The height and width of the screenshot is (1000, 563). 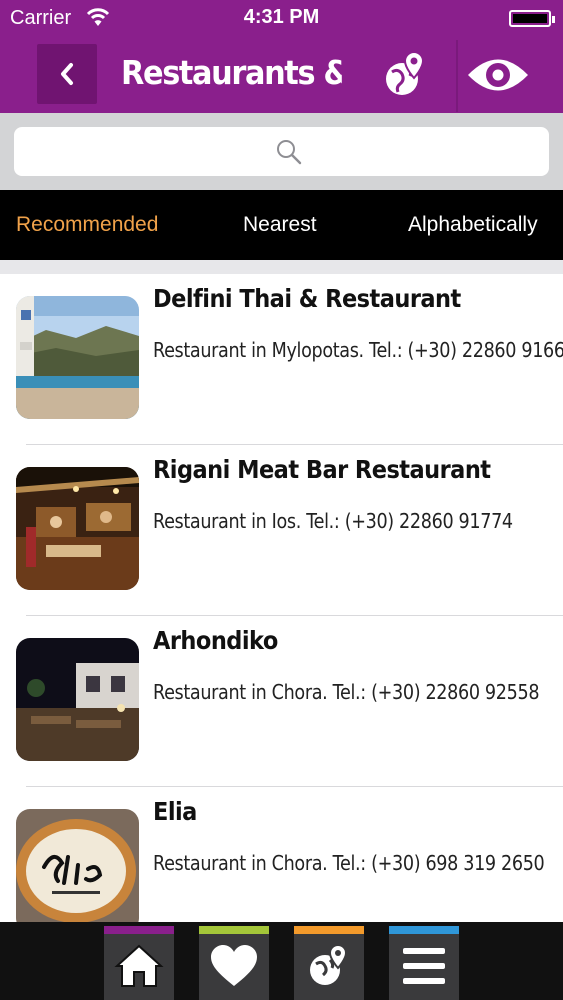 I want to click on battery-icon, so click(x=532, y=18).